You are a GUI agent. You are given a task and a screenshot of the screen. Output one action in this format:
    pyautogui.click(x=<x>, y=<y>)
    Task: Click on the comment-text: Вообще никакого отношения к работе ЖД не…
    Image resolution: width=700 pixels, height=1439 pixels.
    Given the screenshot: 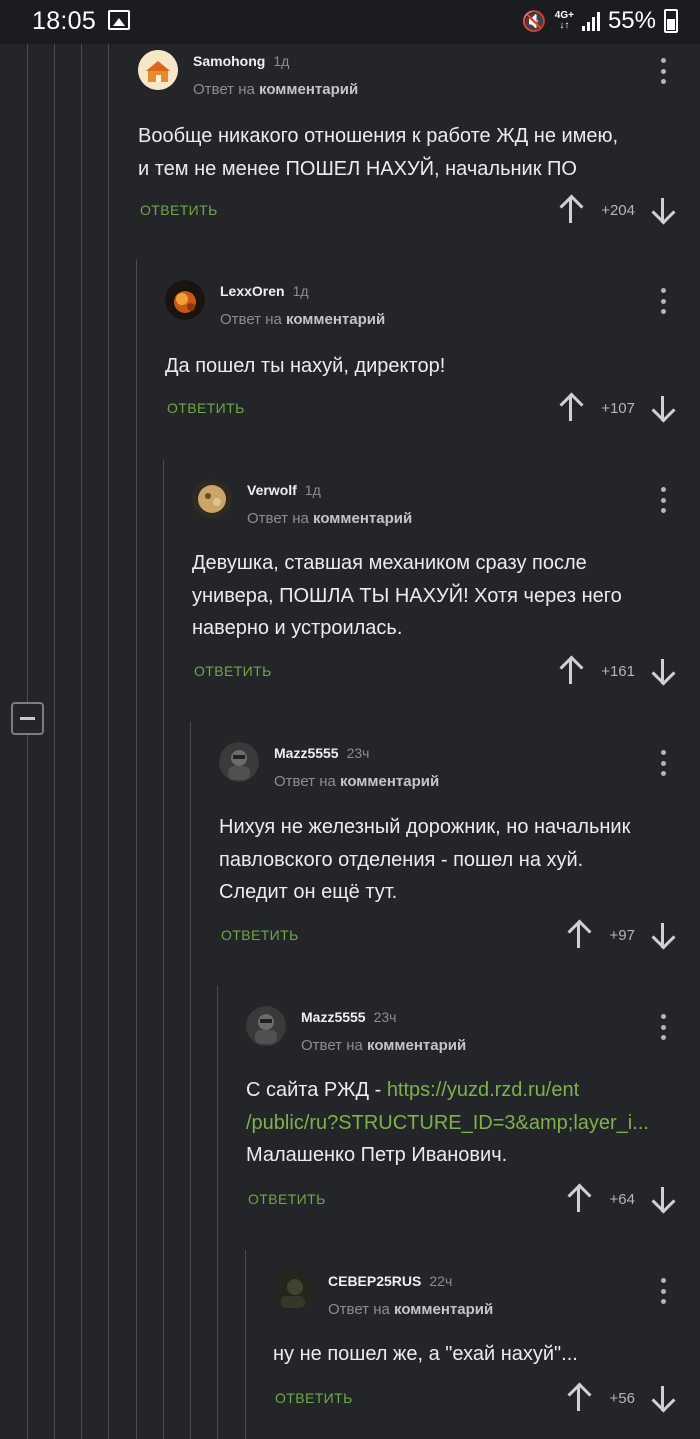 What is the action you would take?
    pyautogui.click(x=378, y=152)
    